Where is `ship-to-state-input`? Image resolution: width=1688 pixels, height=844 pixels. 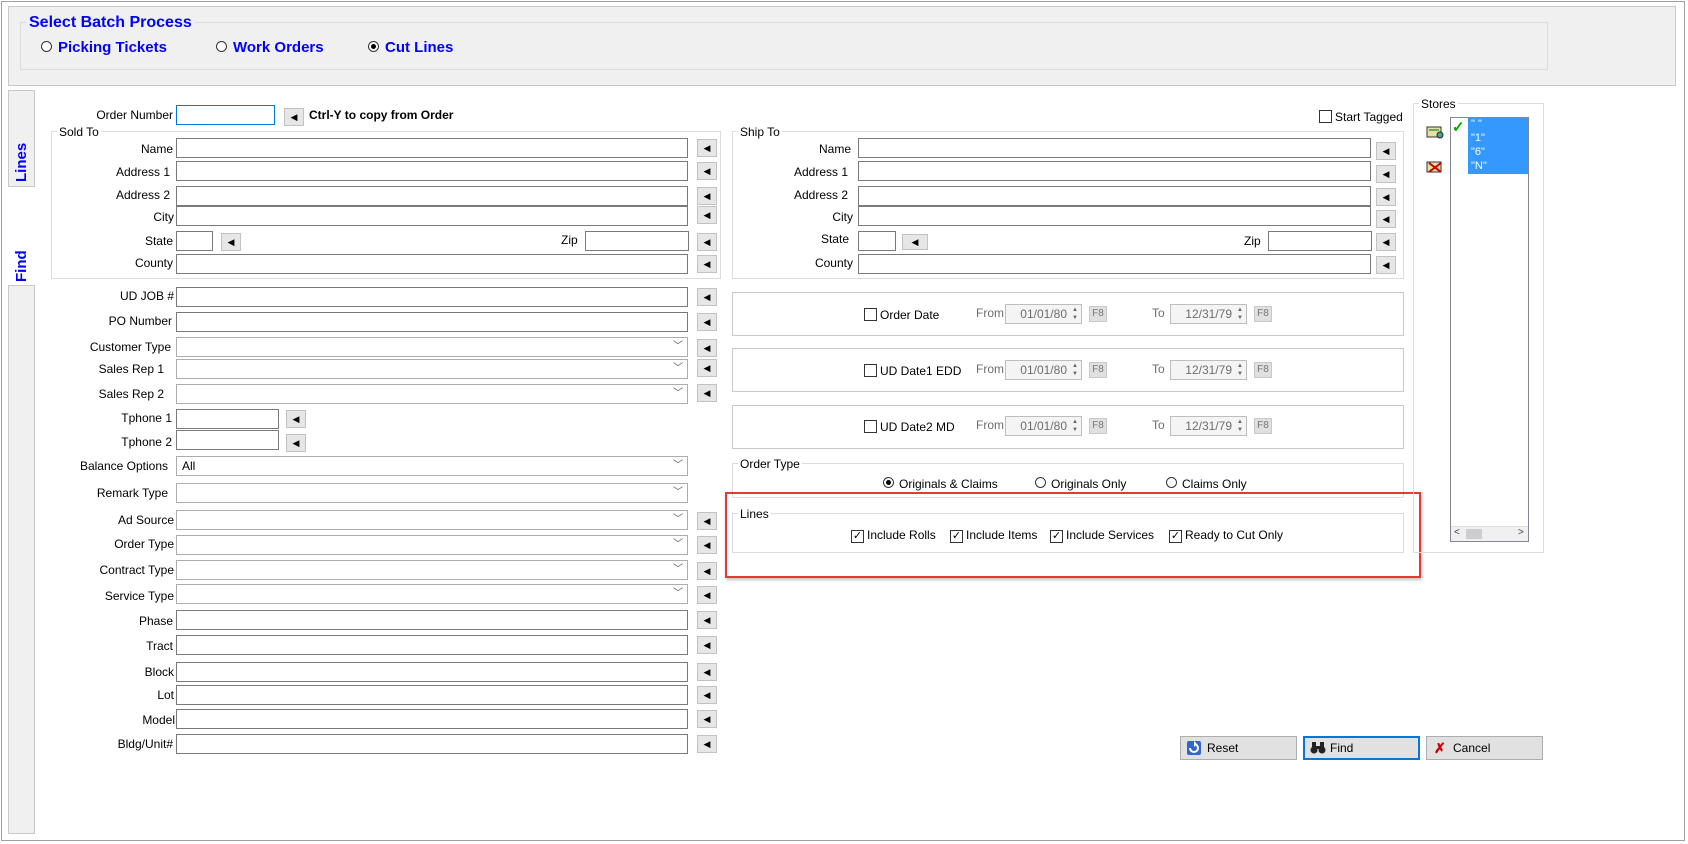 ship-to-state-input is located at coordinates (877, 241).